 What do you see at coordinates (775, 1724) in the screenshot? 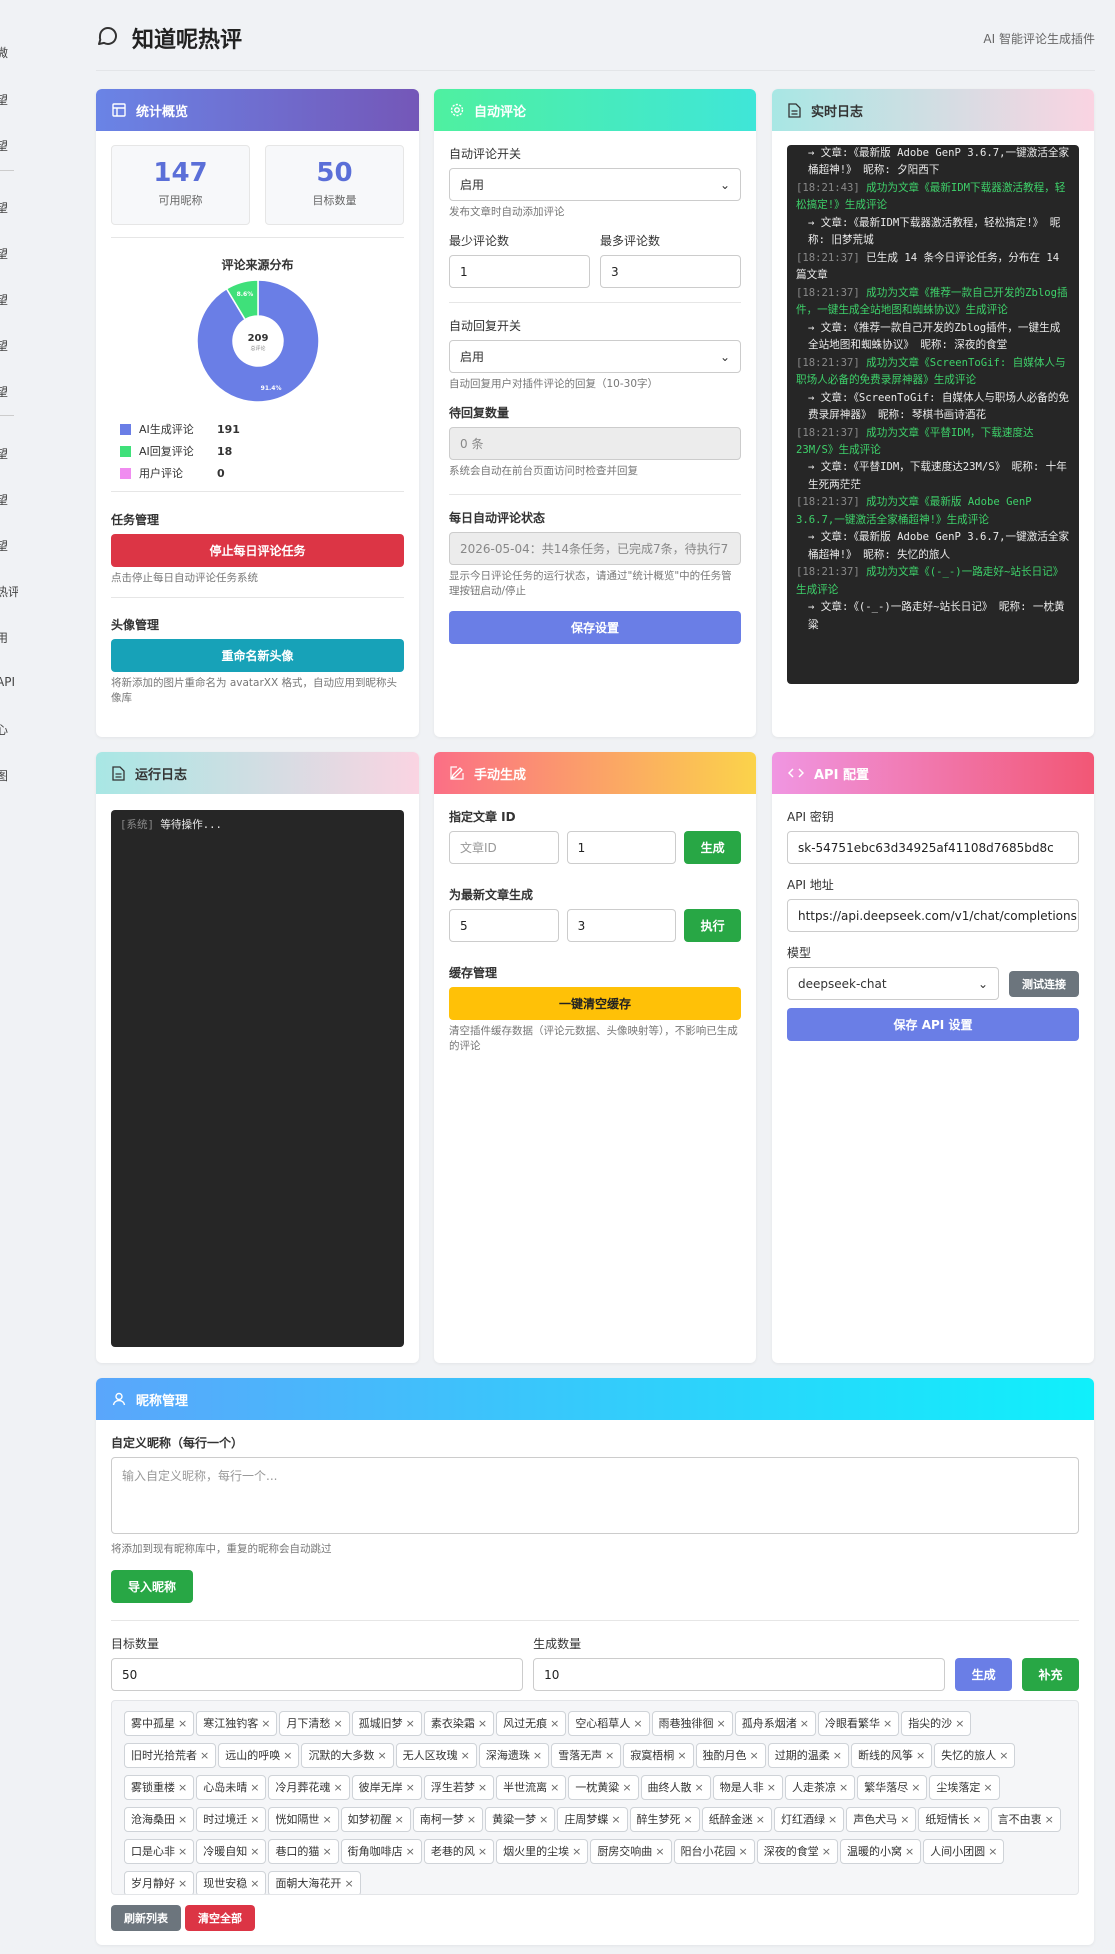
I see `nickname-tag: 孤舟系烟渚 ×` at bounding box center [775, 1724].